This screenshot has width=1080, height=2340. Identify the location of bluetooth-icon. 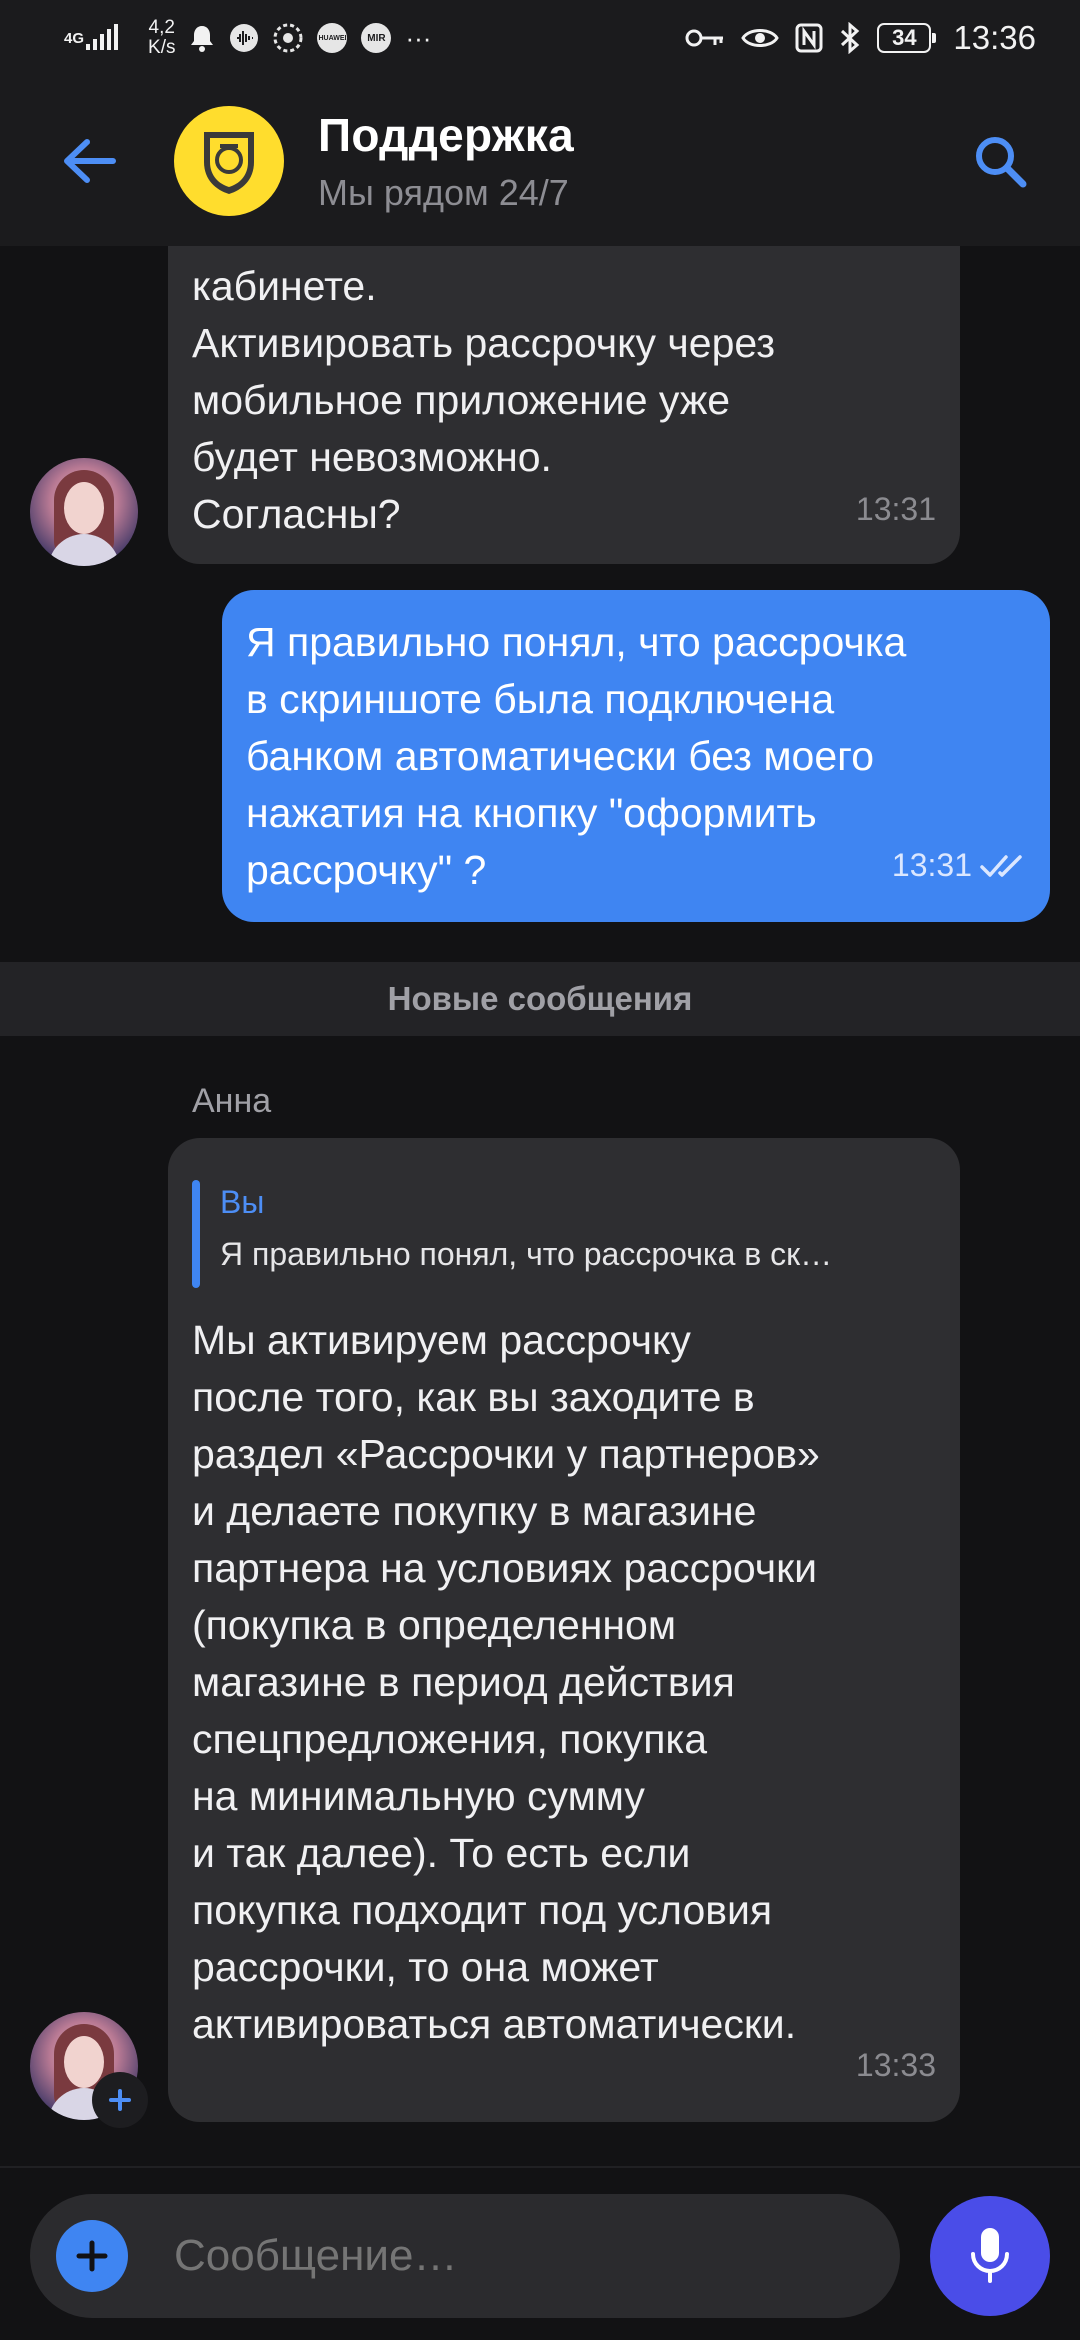
(850, 38).